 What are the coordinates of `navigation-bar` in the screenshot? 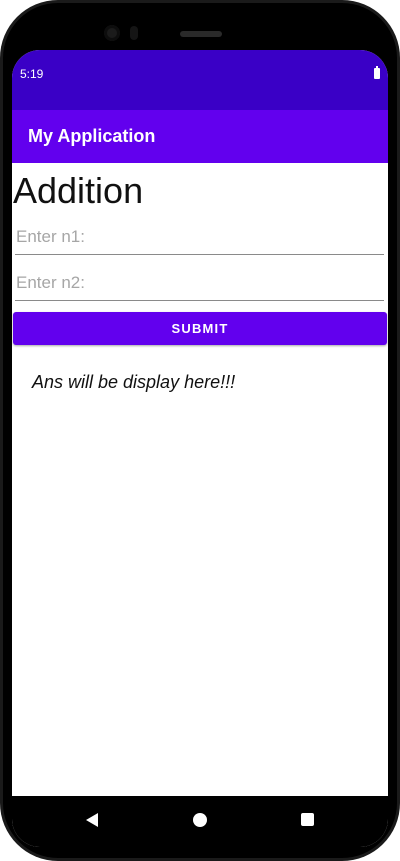 It's located at (200, 821).